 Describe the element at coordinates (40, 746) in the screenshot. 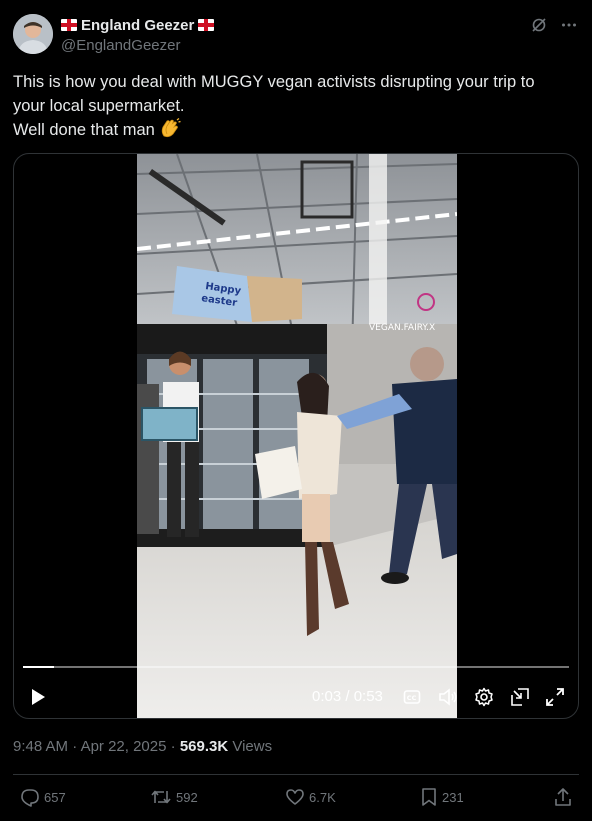

I see `tweet-time: 9:48 AM` at that location.